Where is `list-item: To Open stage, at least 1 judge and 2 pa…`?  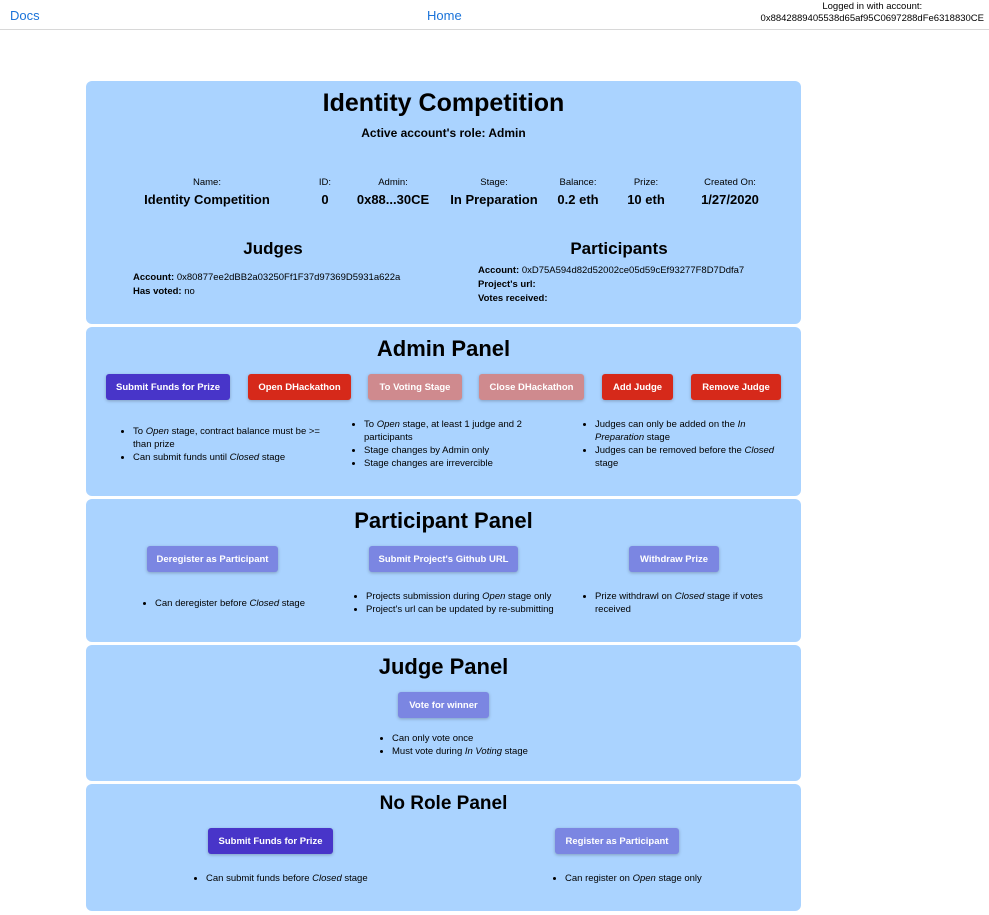
list-item: To Open stage, at least 1 judge and 2 pa… is located at coordinates (457, 431).